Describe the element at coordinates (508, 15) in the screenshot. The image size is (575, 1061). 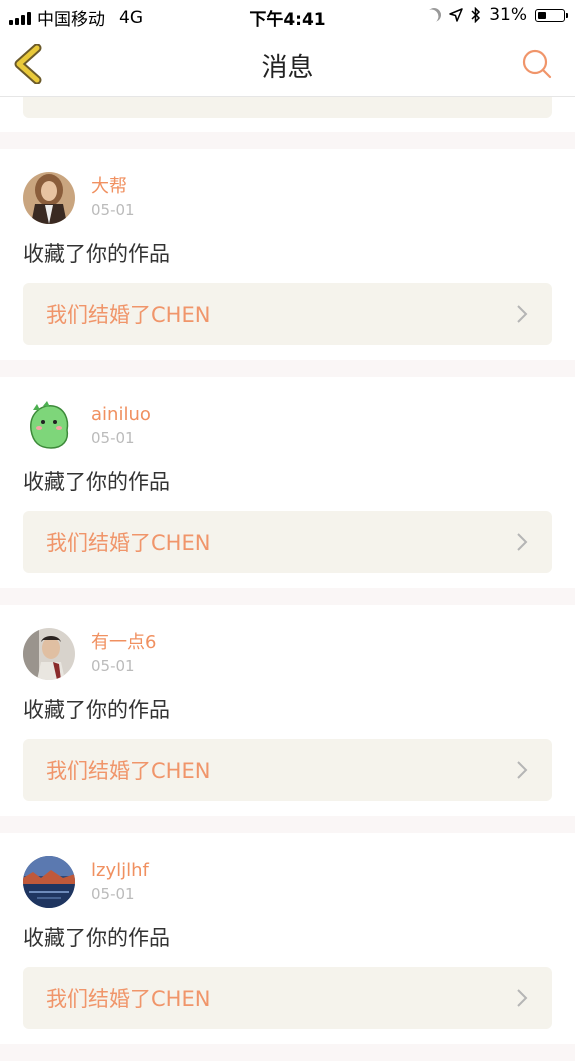
I see `battery-percent: 31%` at that location.